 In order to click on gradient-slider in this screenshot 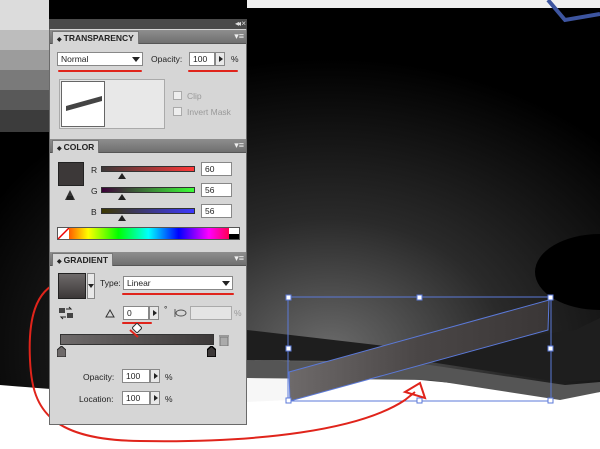, I will do `click(137, 339)`.